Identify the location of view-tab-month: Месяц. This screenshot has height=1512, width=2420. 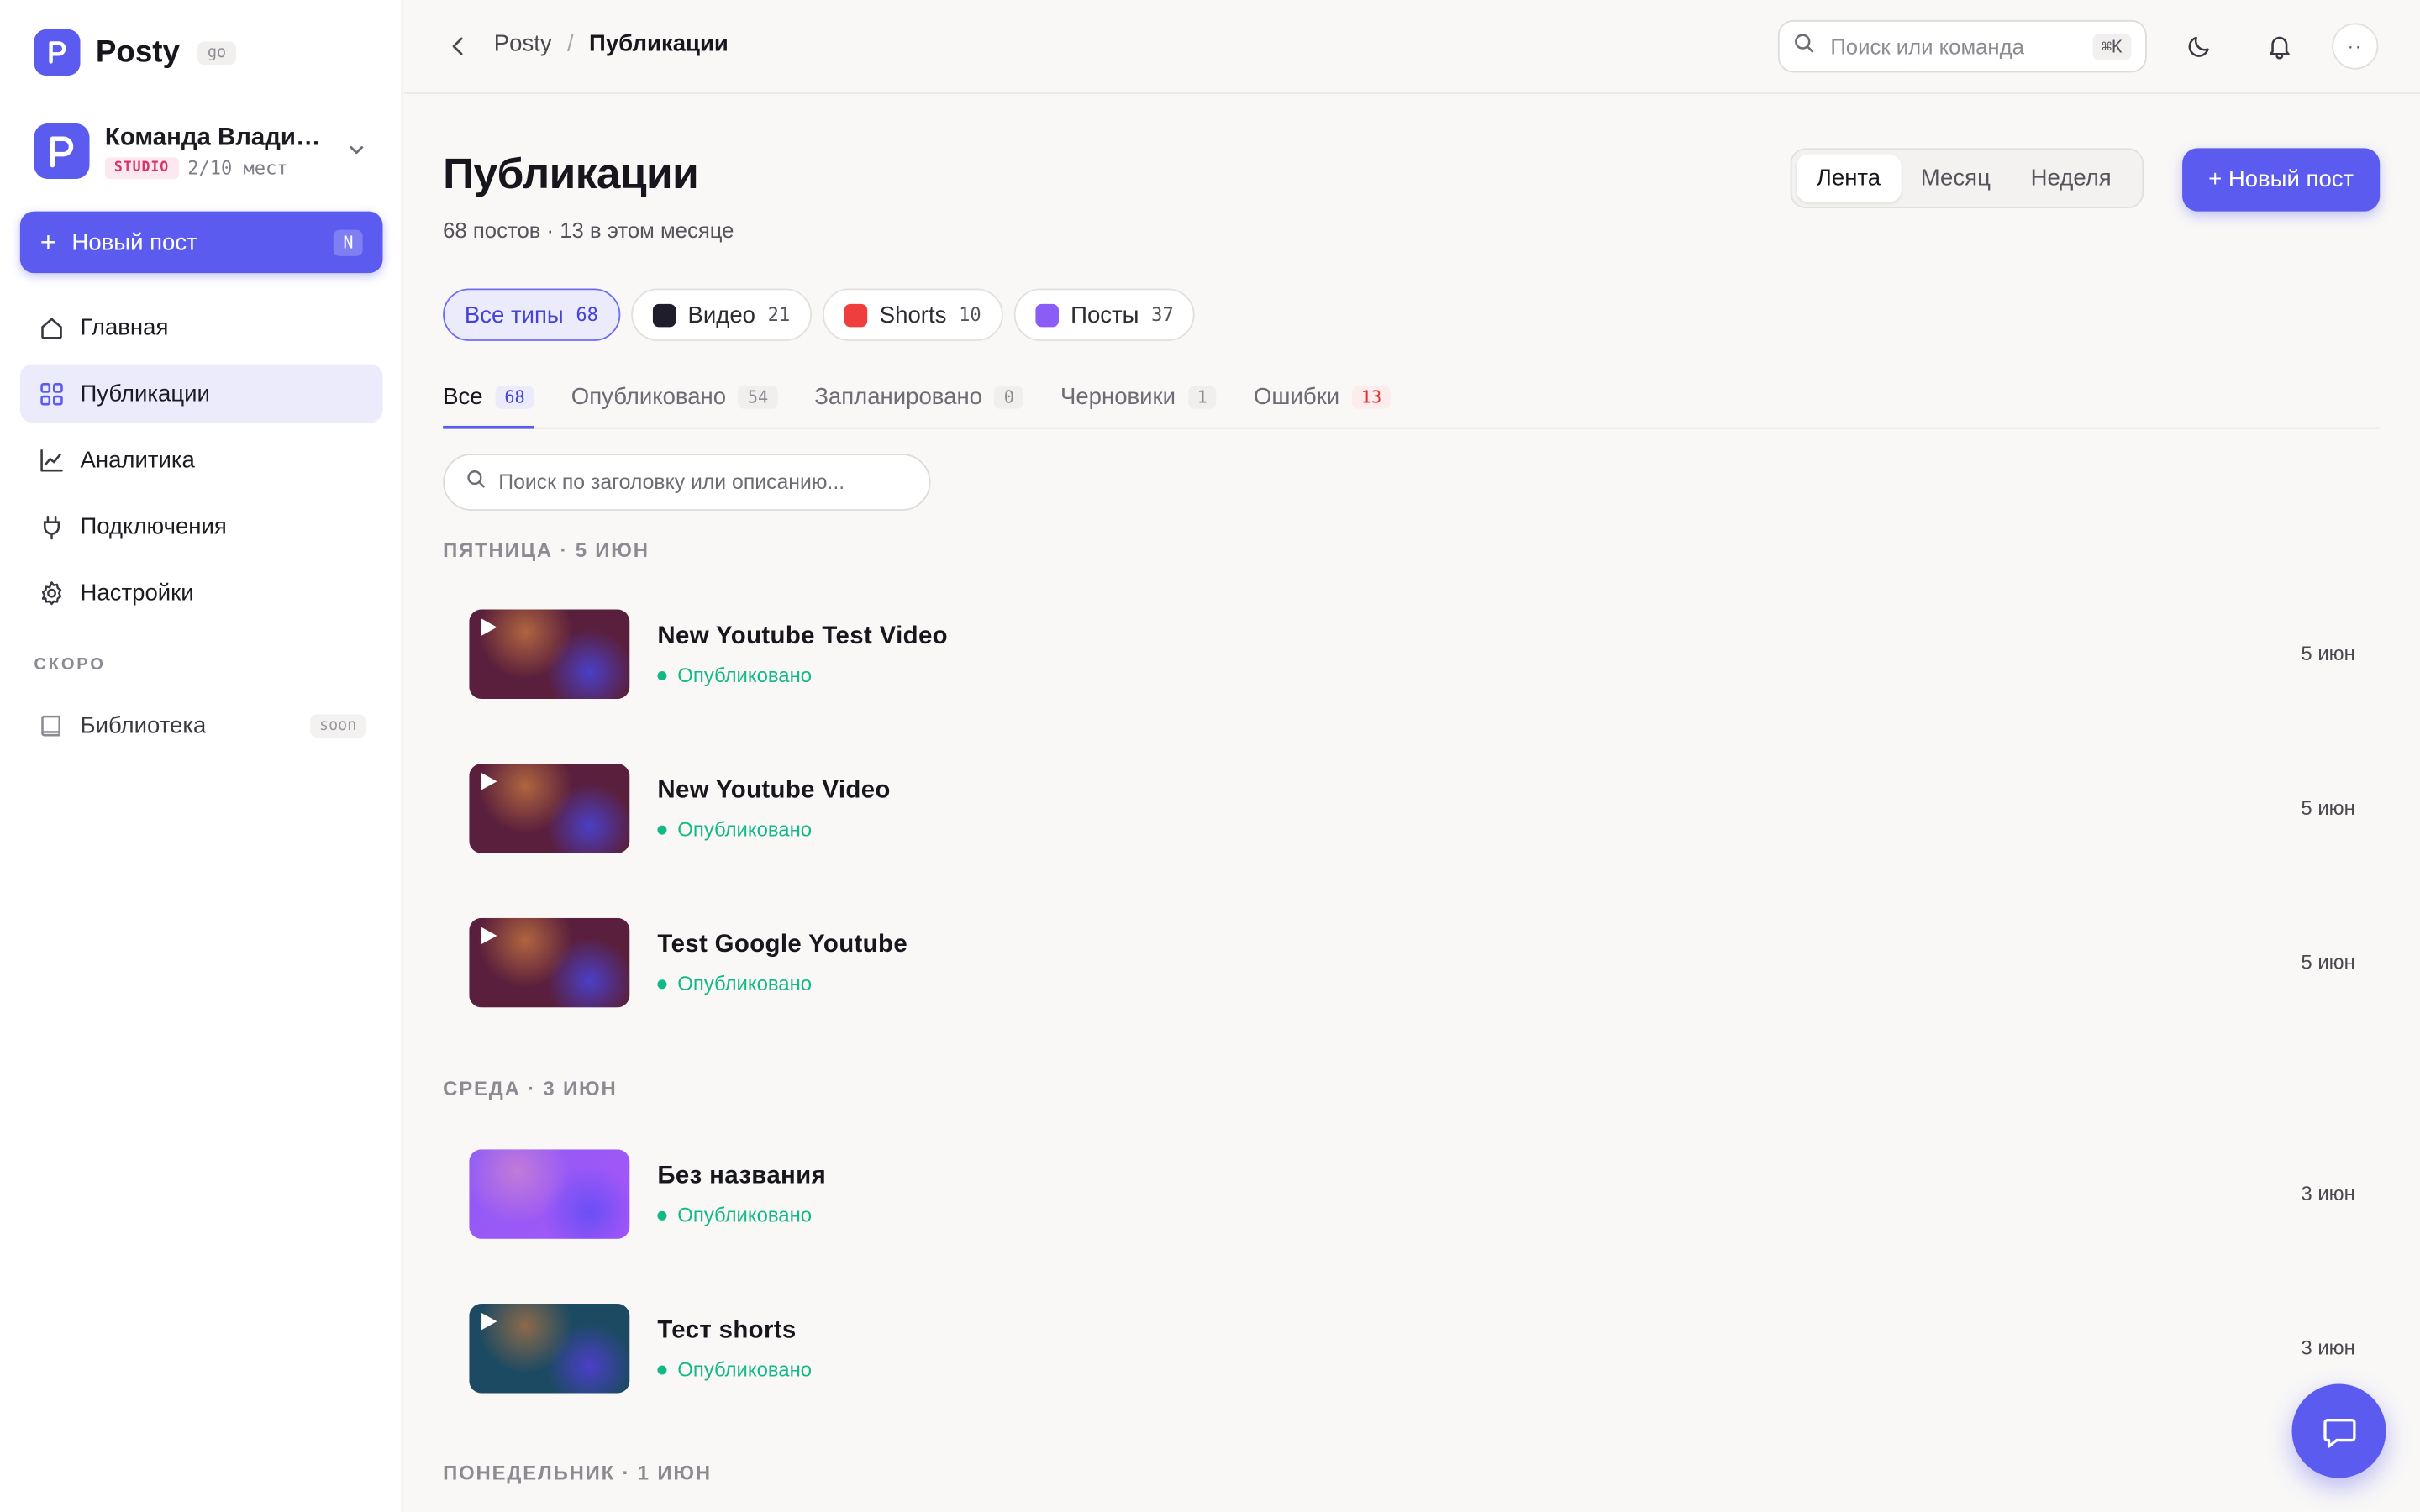
(1956, 178).